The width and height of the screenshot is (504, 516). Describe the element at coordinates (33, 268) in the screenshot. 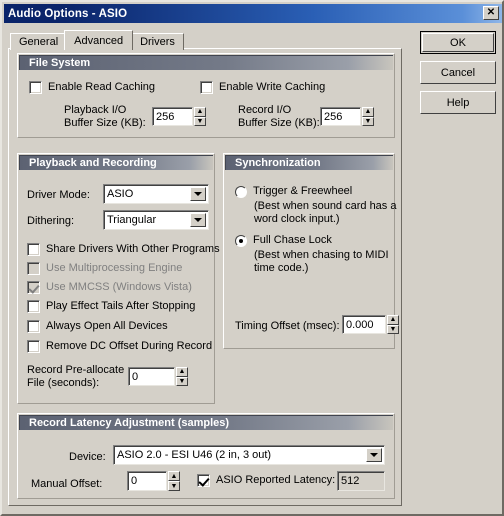

I see `checkbox-use-multiprocessing-engine-box` at that location.